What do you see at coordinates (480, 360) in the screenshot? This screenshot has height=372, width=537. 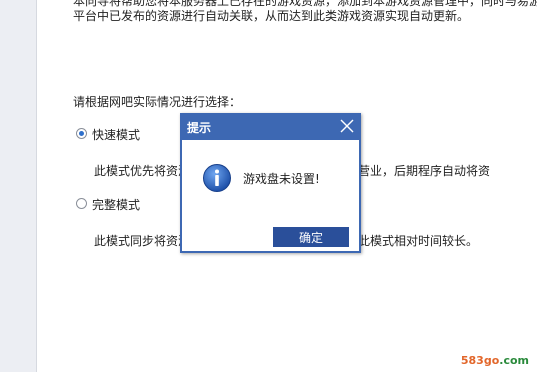 I see `watermark-part-1: 583go` at bounding box center [480, 360].